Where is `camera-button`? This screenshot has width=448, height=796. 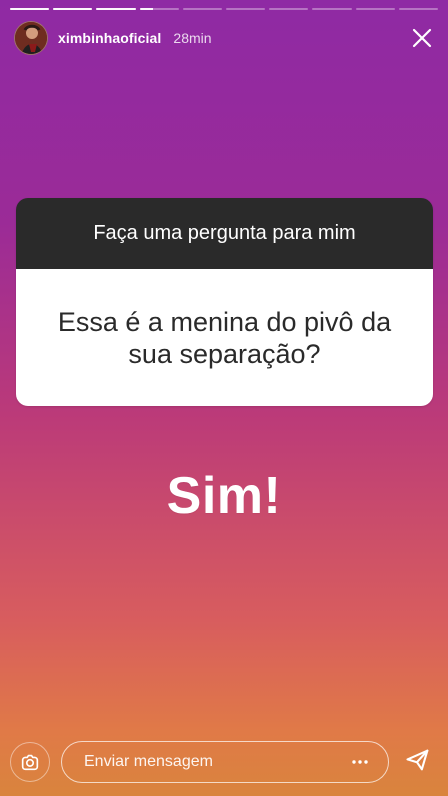
camera-button is located at coordinates (30, 762).